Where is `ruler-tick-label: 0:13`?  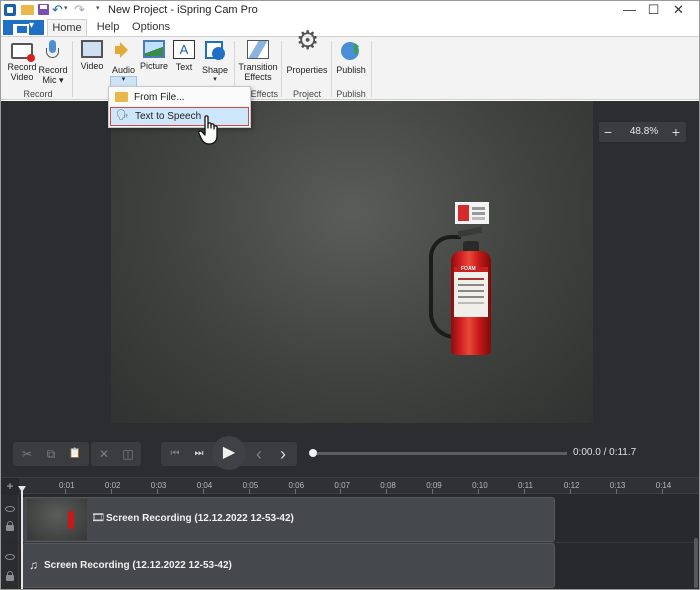 ruler-tick-label: 0:13 is located at coordinates (617, 485).